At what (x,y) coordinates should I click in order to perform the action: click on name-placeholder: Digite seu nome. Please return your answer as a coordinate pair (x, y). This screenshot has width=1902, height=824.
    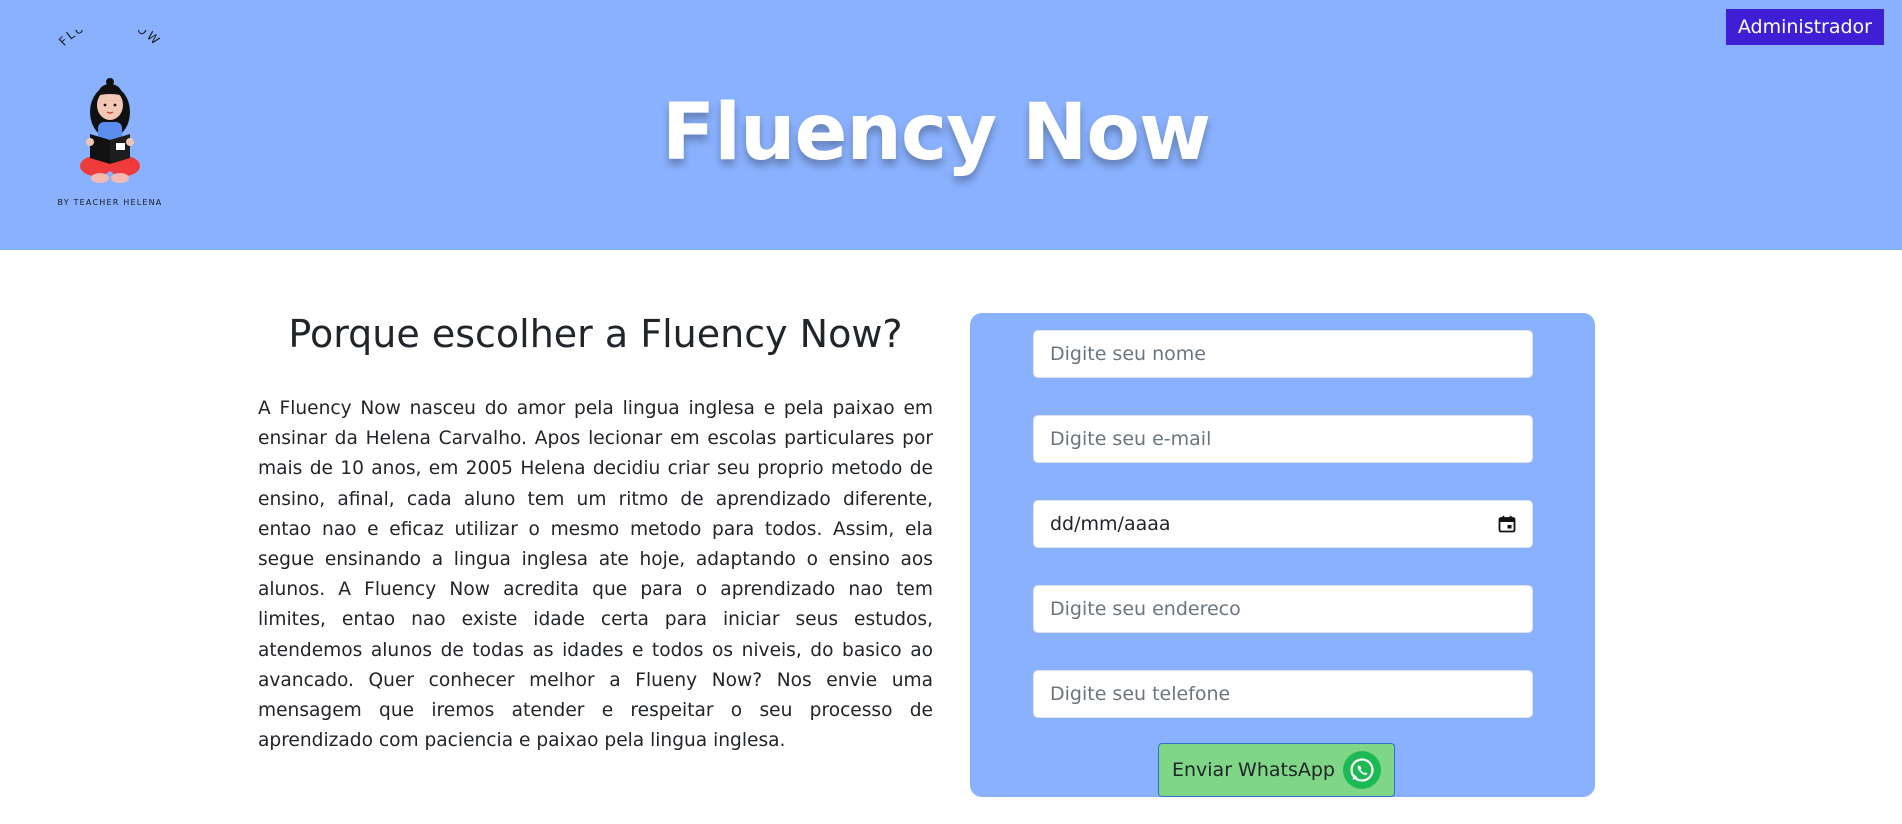
    Looking at the image, I should click on (1128, 354).